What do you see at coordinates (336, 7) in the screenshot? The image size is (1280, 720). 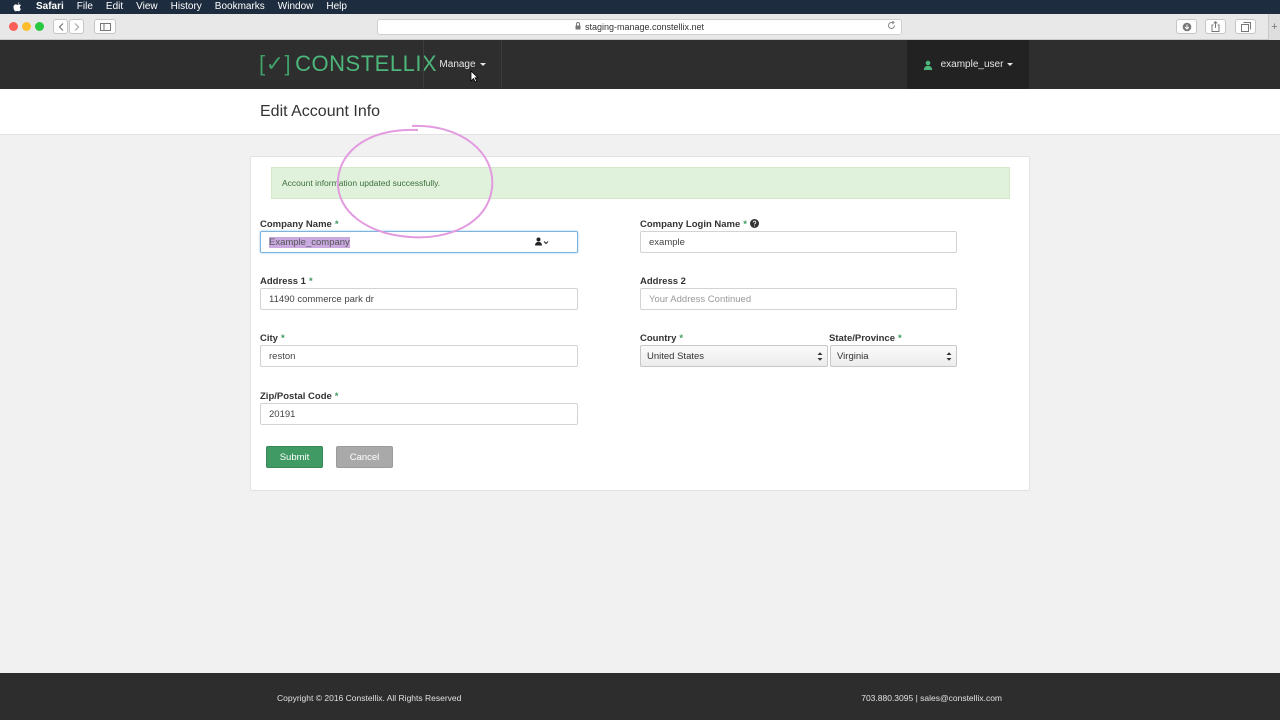 I see `menu-help: Help` at bounding box center [336, 7].